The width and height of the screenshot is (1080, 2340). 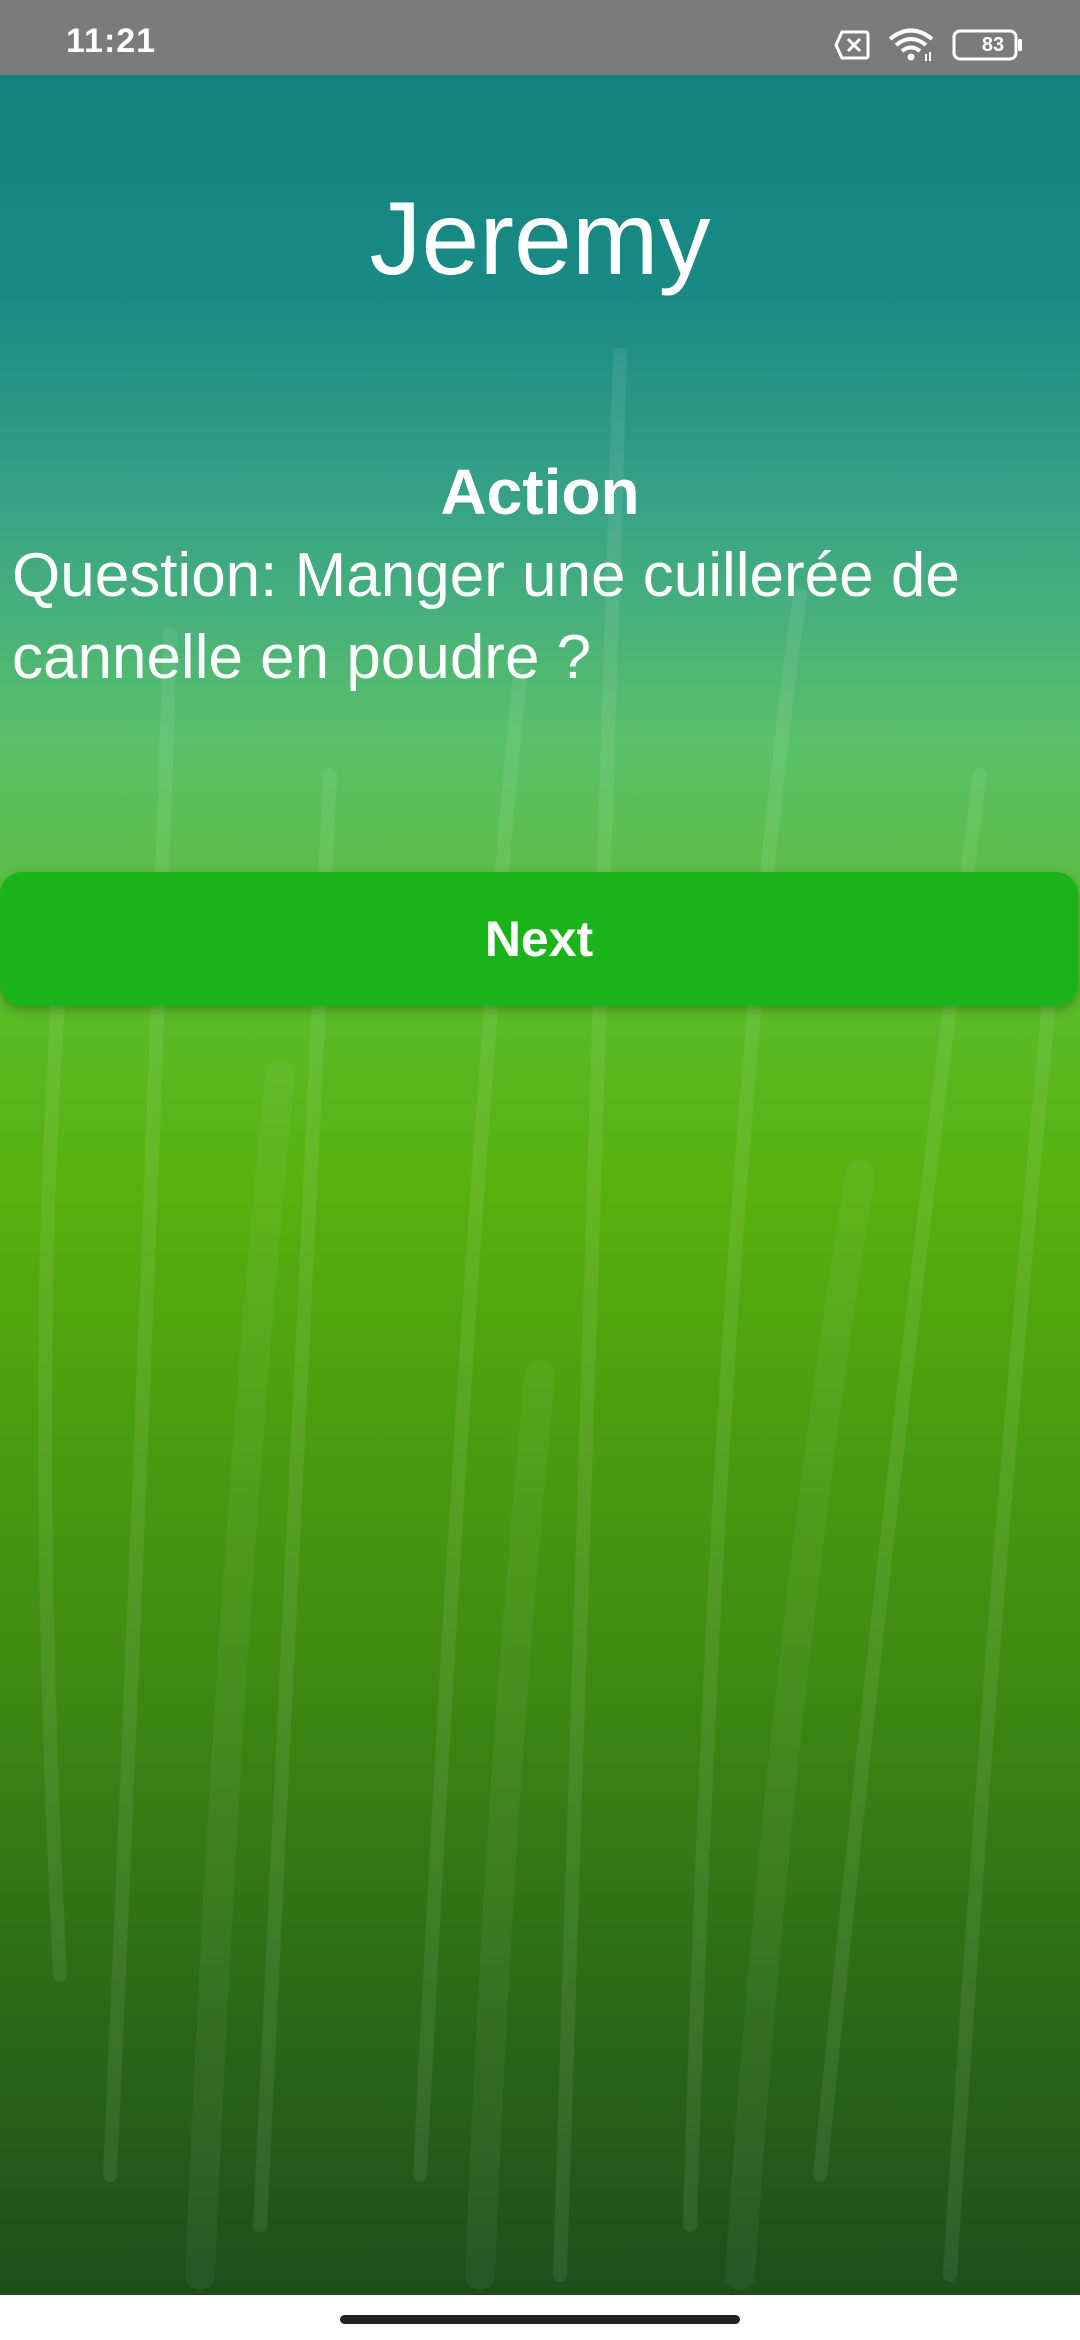 I want to click on status-time: 11:21, so click(x=111, y=41).